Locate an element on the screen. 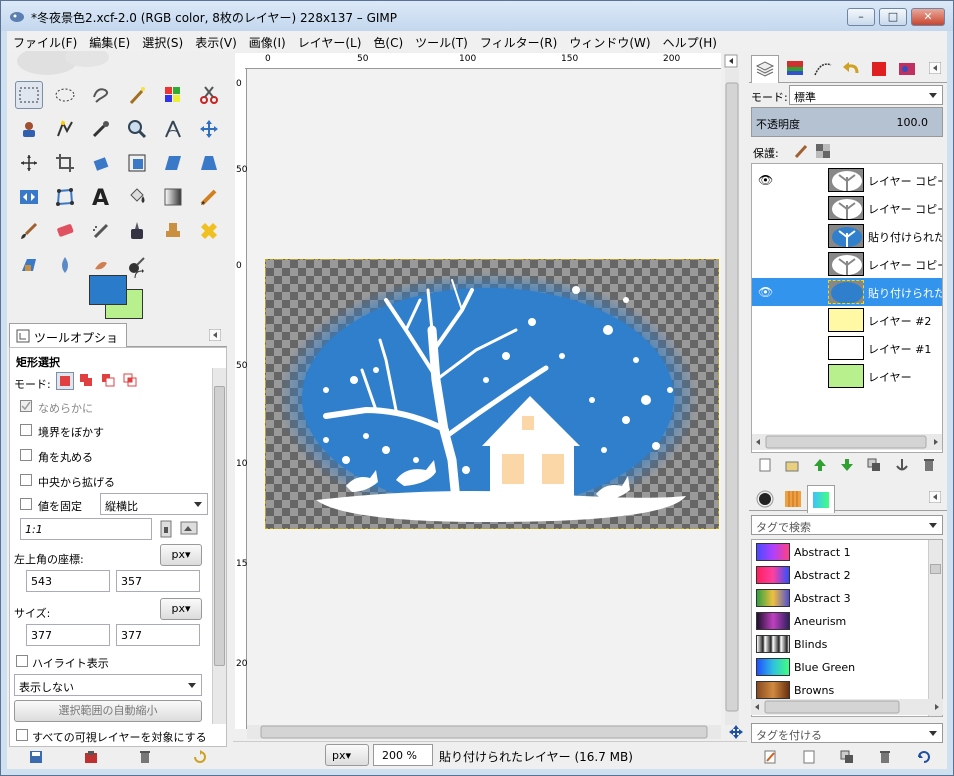  position-x-field: 543 is located at coordinates (68, 581).